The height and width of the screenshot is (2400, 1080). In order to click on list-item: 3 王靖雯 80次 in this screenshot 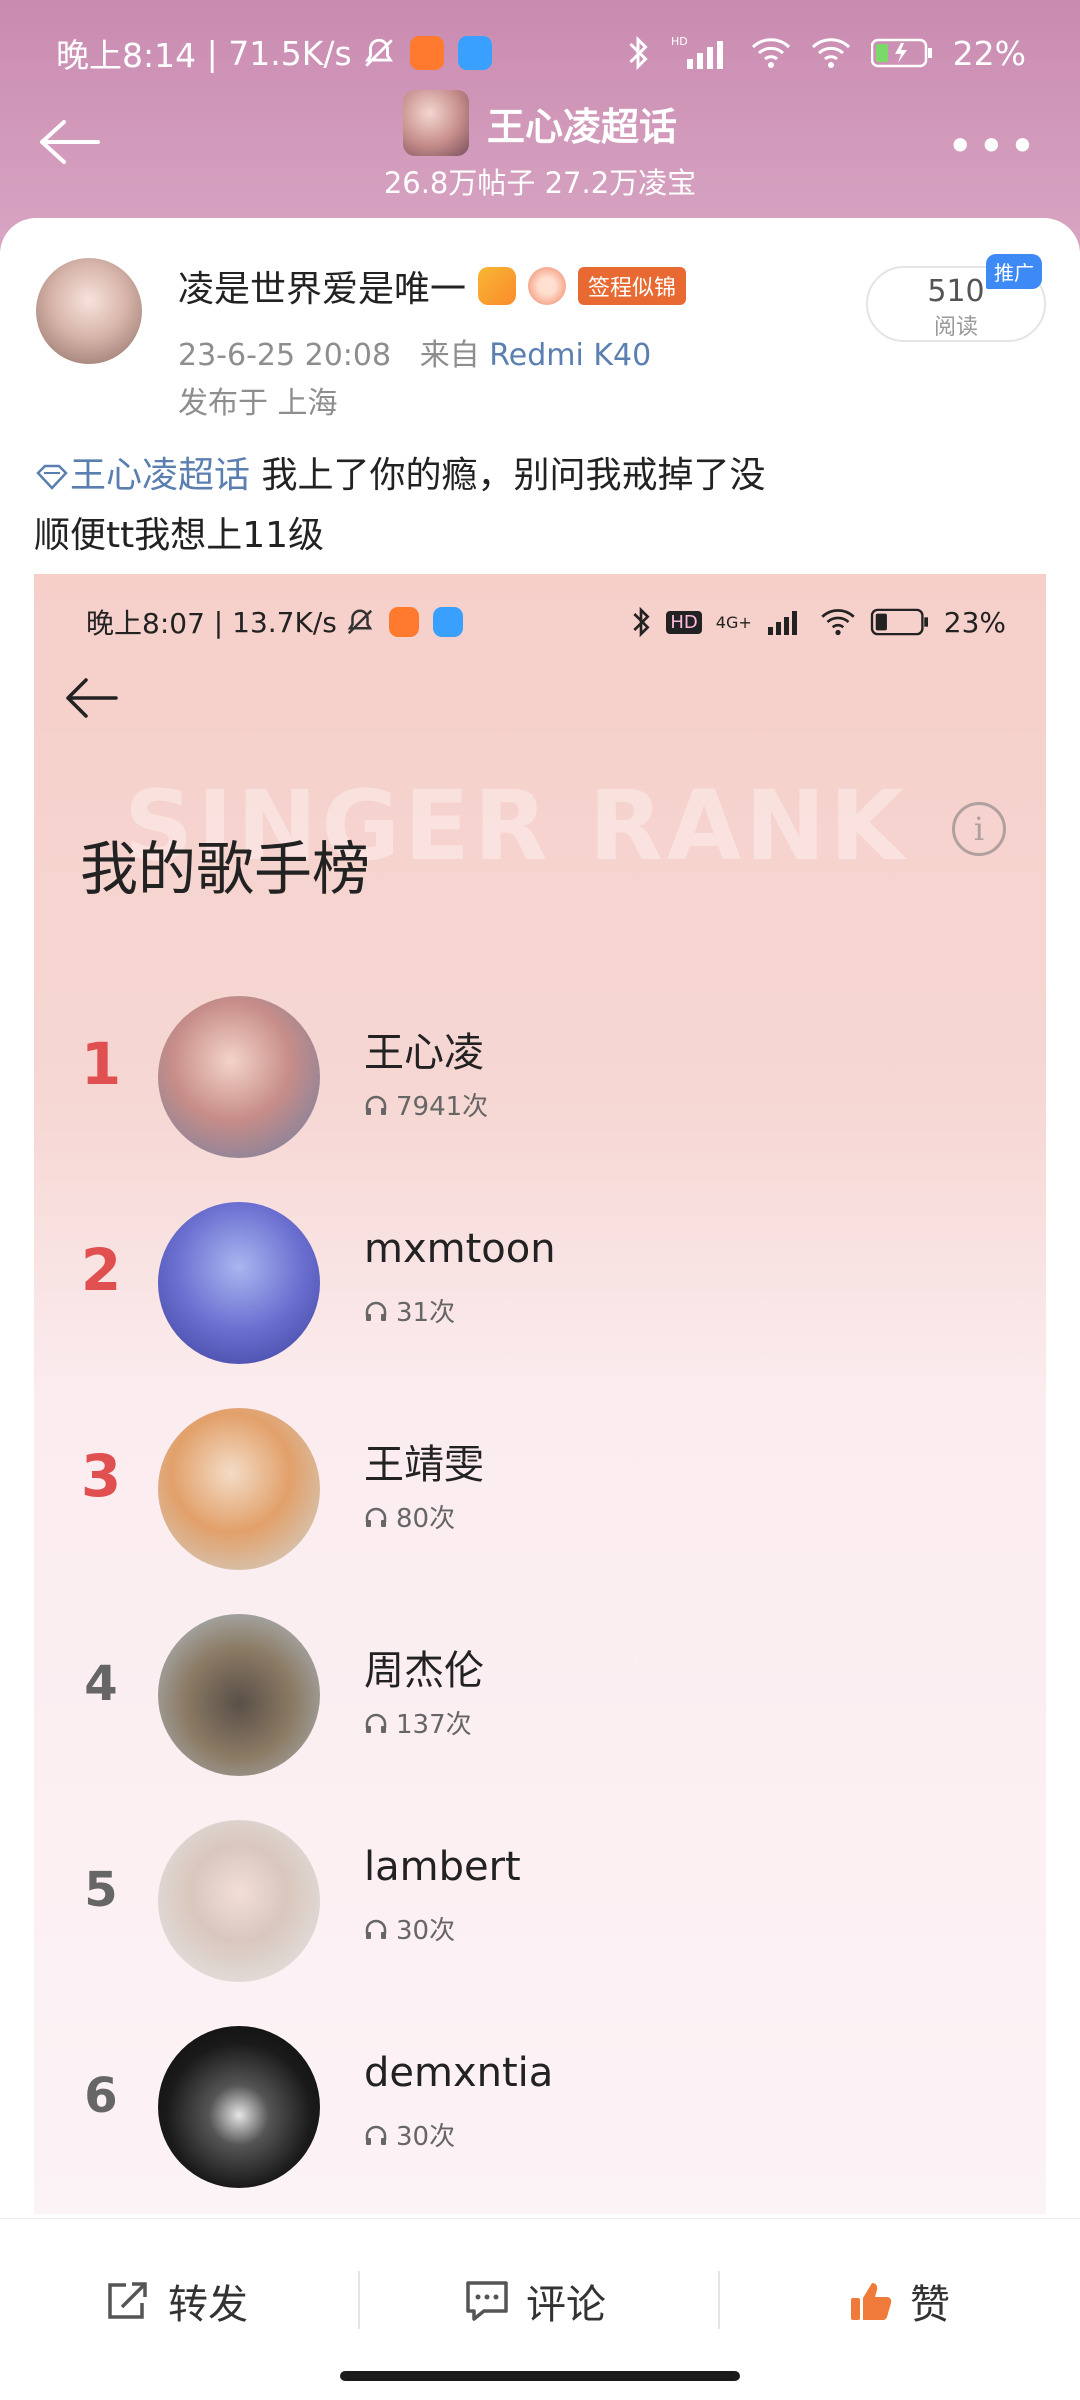, I will do `click(540, 1487)`.